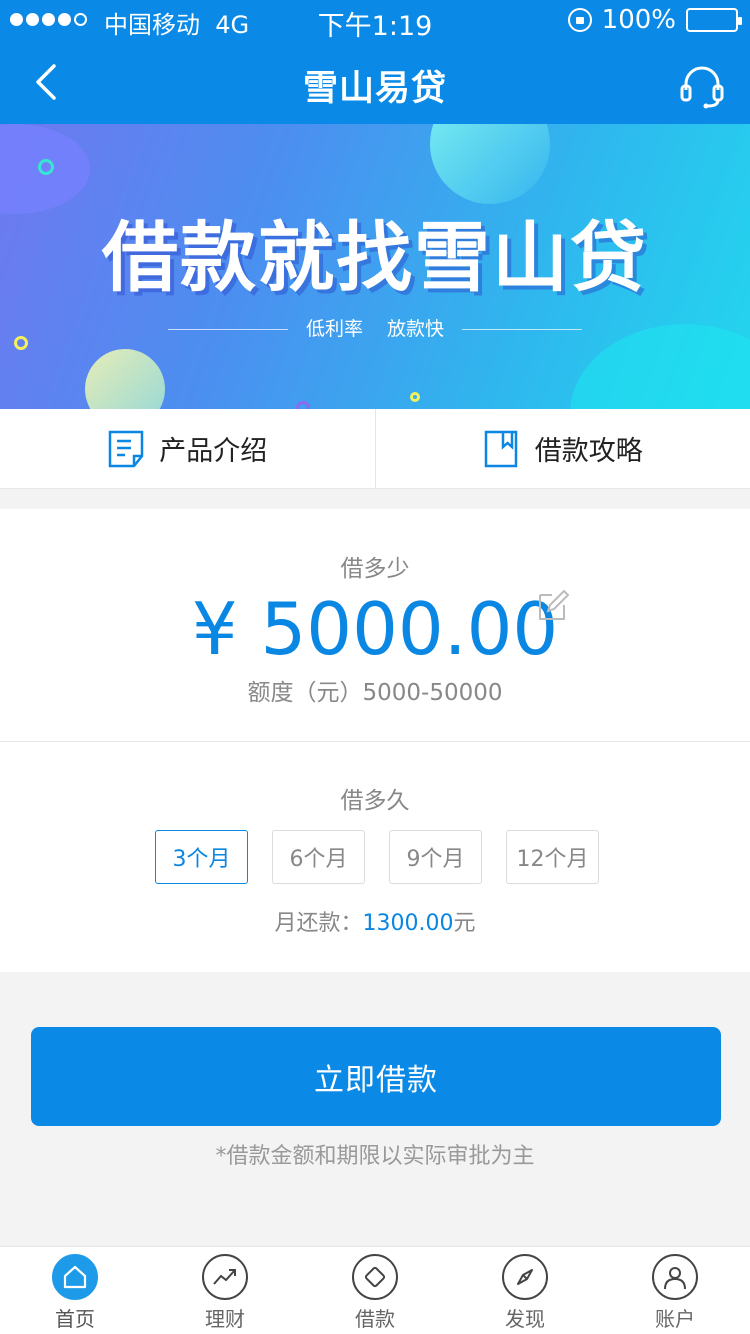 This screenshot has width=750, height=1334. I want to click on term-label: 借多久, so click(375, 801).